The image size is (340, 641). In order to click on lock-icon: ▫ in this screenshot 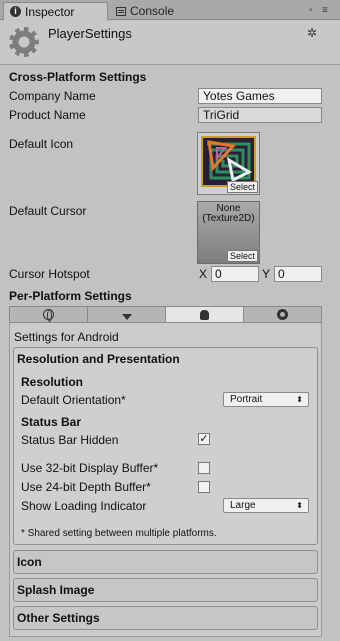, I will do `click(311, 10)`.